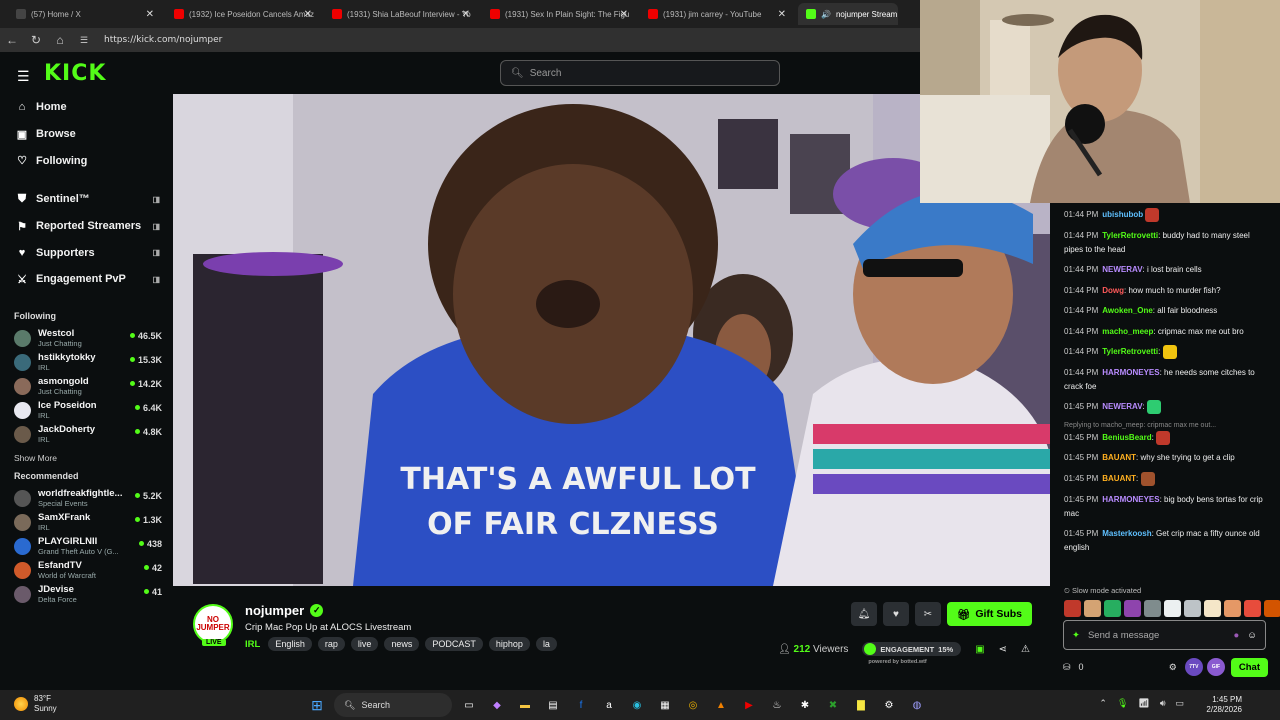 Image resolution: width=1280 pixels, height=720 pixels. What do you see at coordinates (75, 73) in the screenshot?
I see `kick-logo: KICK` at bounding box center [75, 73].